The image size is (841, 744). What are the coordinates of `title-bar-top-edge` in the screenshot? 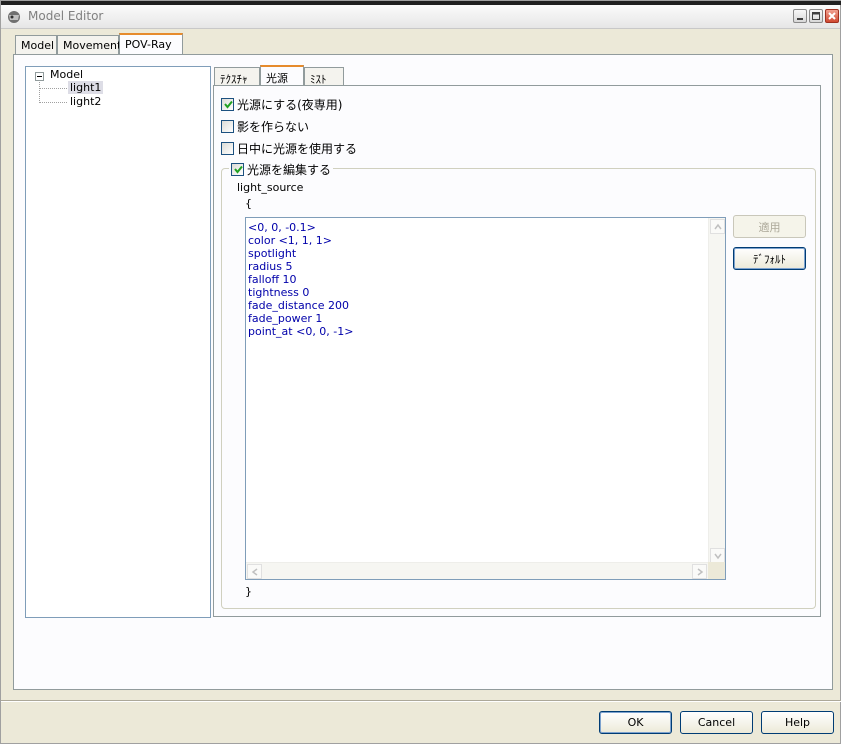 It's located at (421, 3).